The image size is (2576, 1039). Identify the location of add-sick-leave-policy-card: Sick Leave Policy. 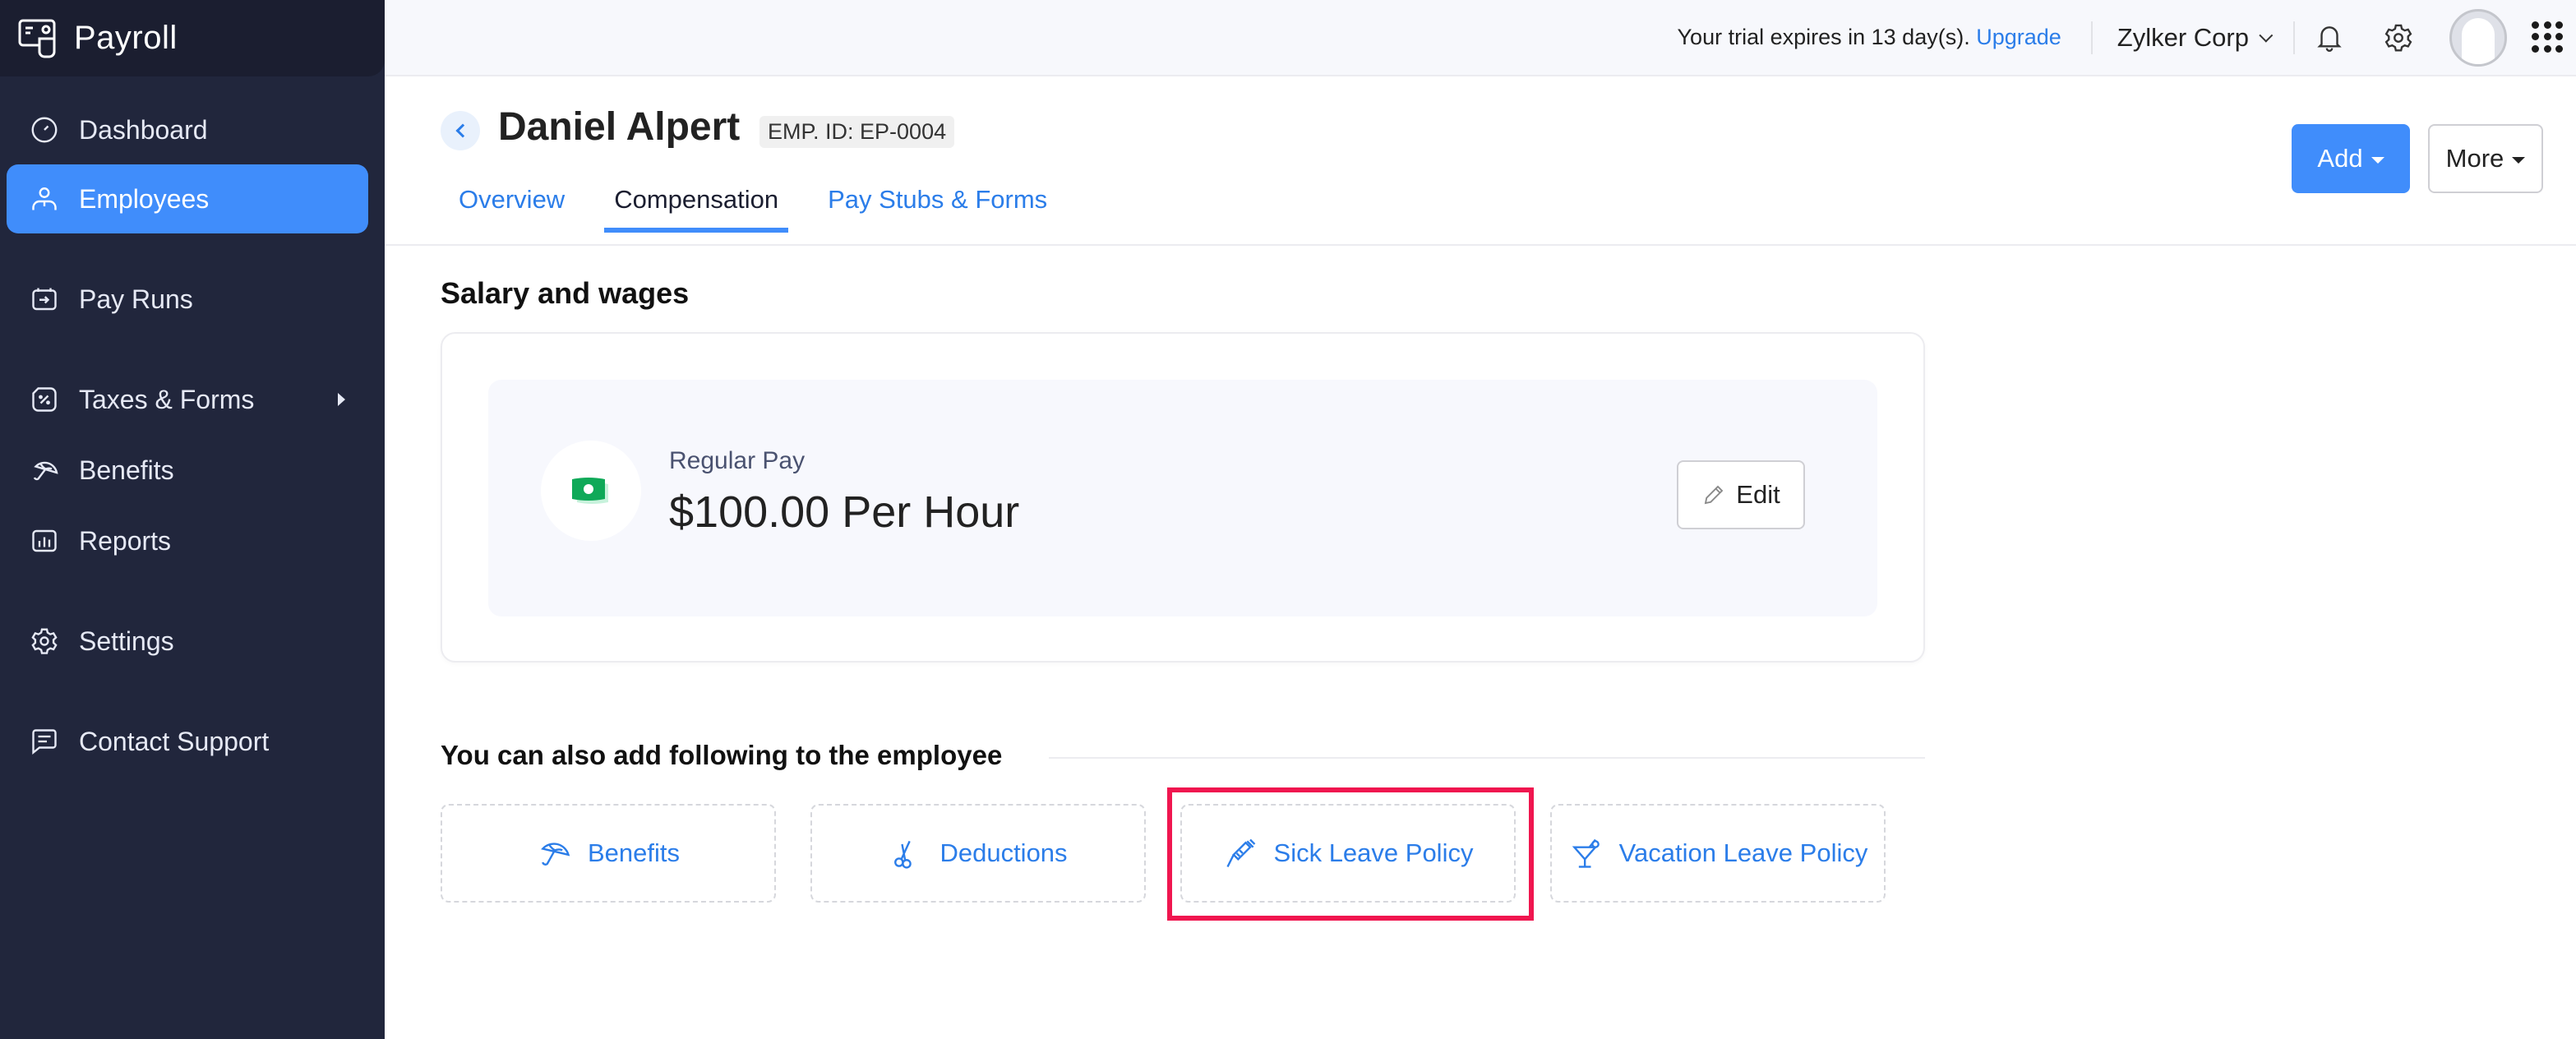
(1348, 853).